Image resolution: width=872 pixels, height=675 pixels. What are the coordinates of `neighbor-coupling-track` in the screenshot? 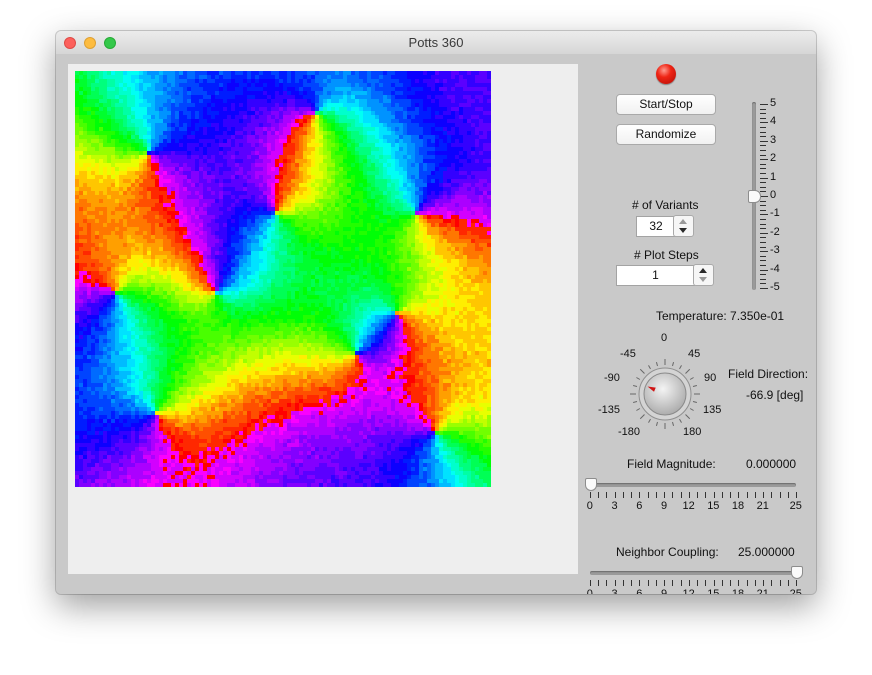 It's located at (693, 573).